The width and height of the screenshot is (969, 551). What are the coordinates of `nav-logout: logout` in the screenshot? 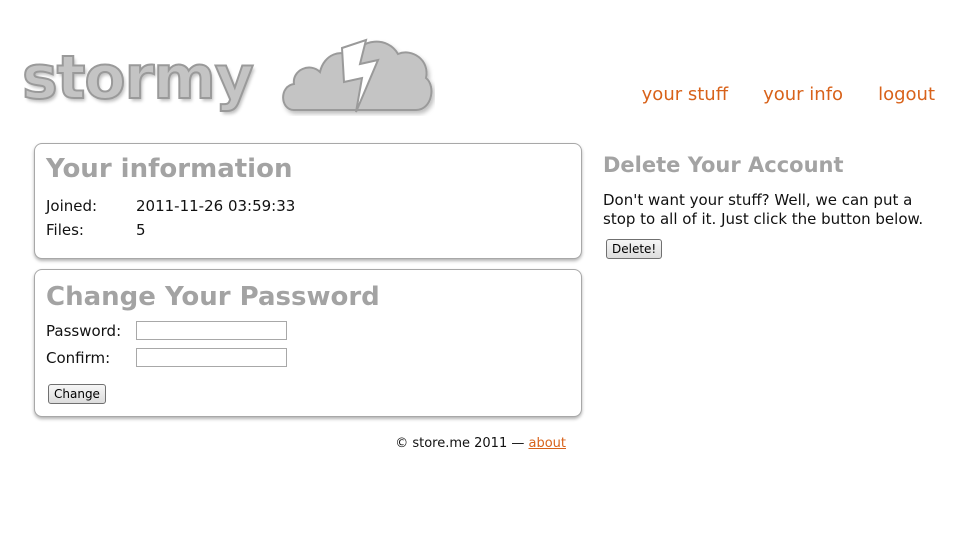 It's located at (906, 94).